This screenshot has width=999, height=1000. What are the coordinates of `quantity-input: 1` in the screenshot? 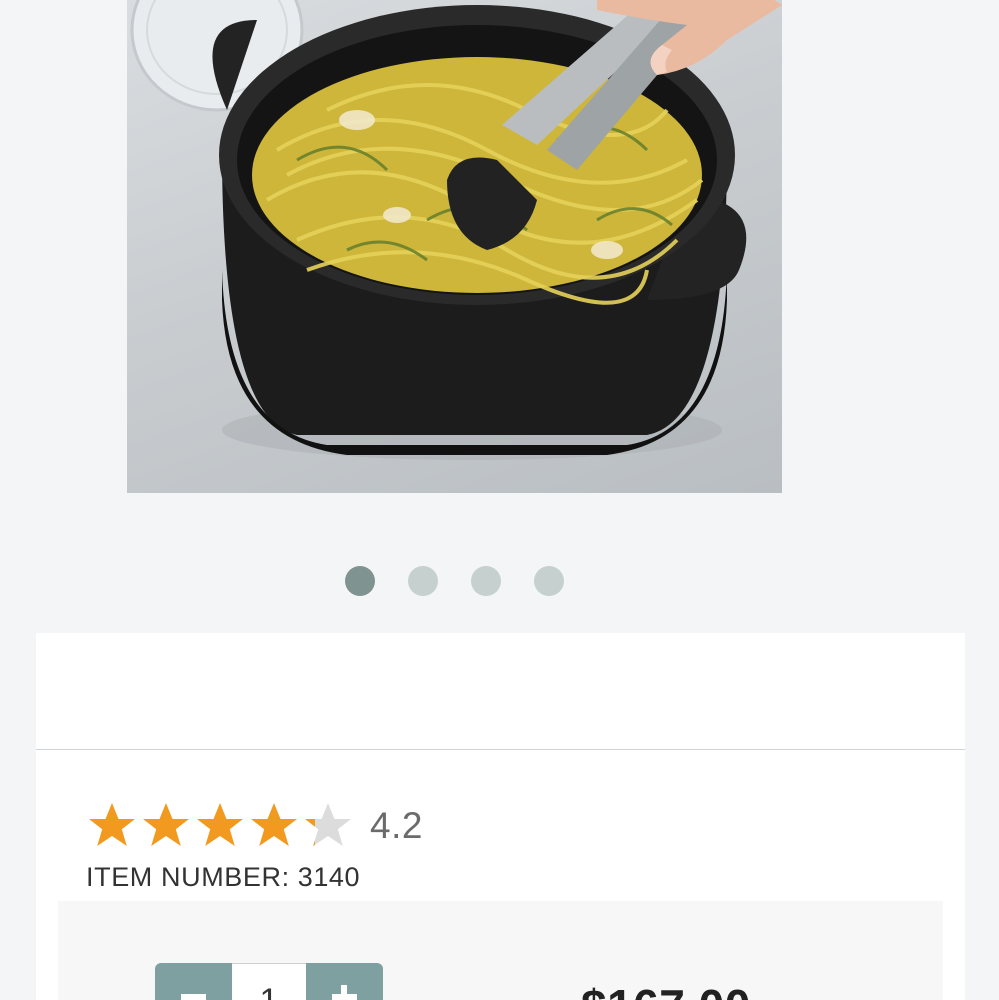 It's located at (269, 981).